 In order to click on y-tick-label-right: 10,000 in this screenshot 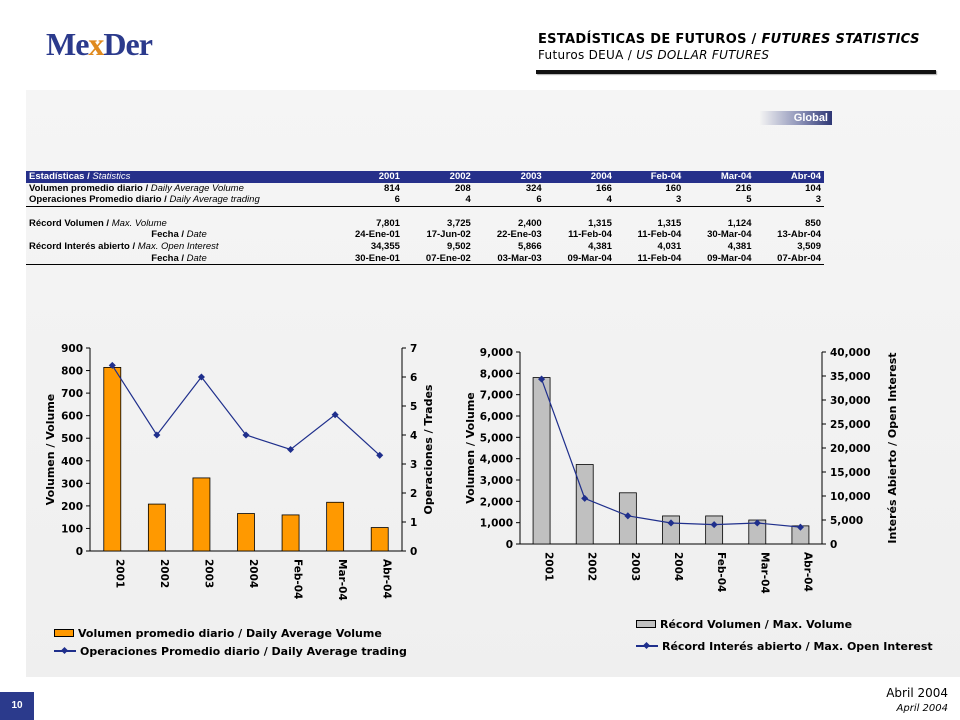, I will do `click(850, 497)`.